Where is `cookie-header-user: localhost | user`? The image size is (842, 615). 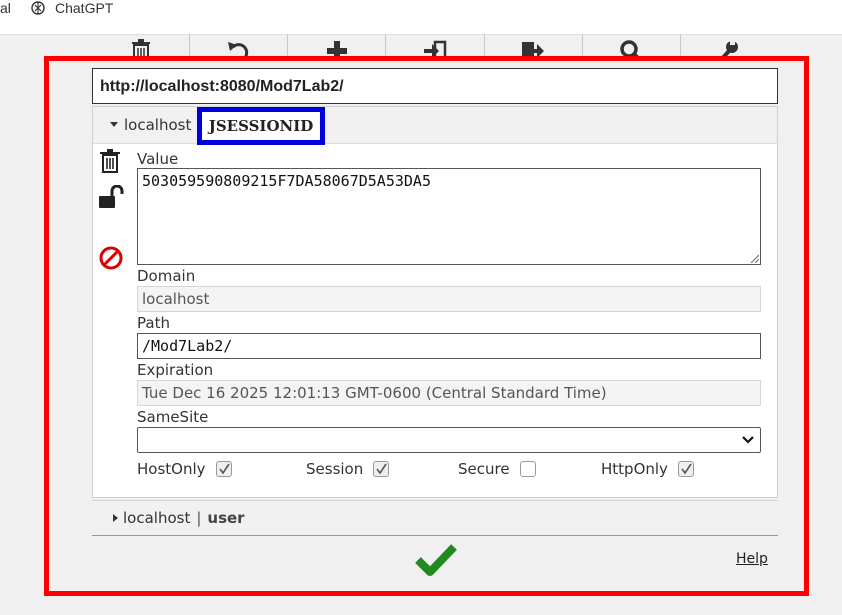 cookie-header-user: localhost | user is located at coordinates (435, 518).